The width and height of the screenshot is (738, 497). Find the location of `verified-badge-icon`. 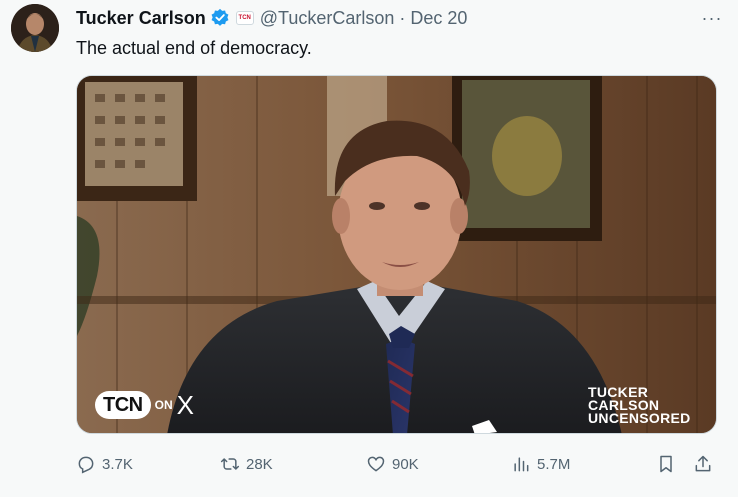

verified-badge-icon is located at coordinates (220, 18).